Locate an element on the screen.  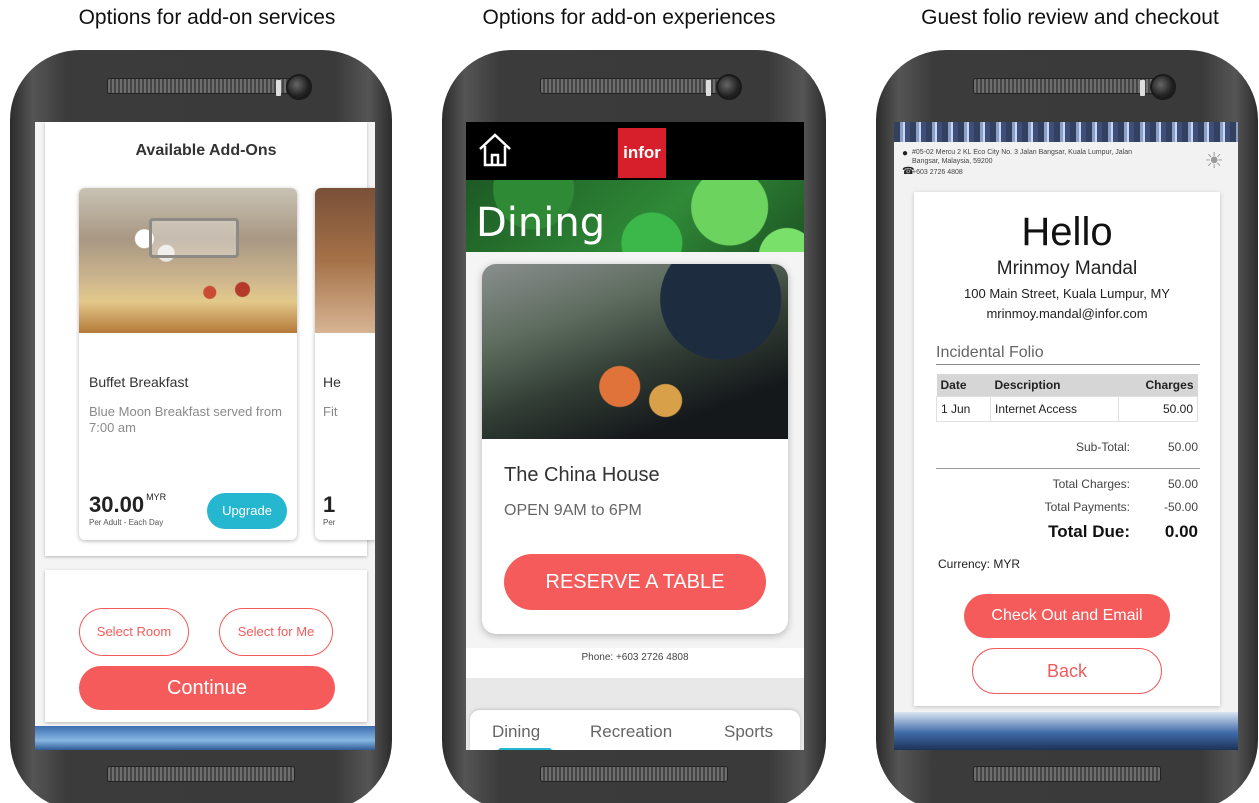
caption-add-on-services: Options for add-on services is located at coordinates (207, 17).